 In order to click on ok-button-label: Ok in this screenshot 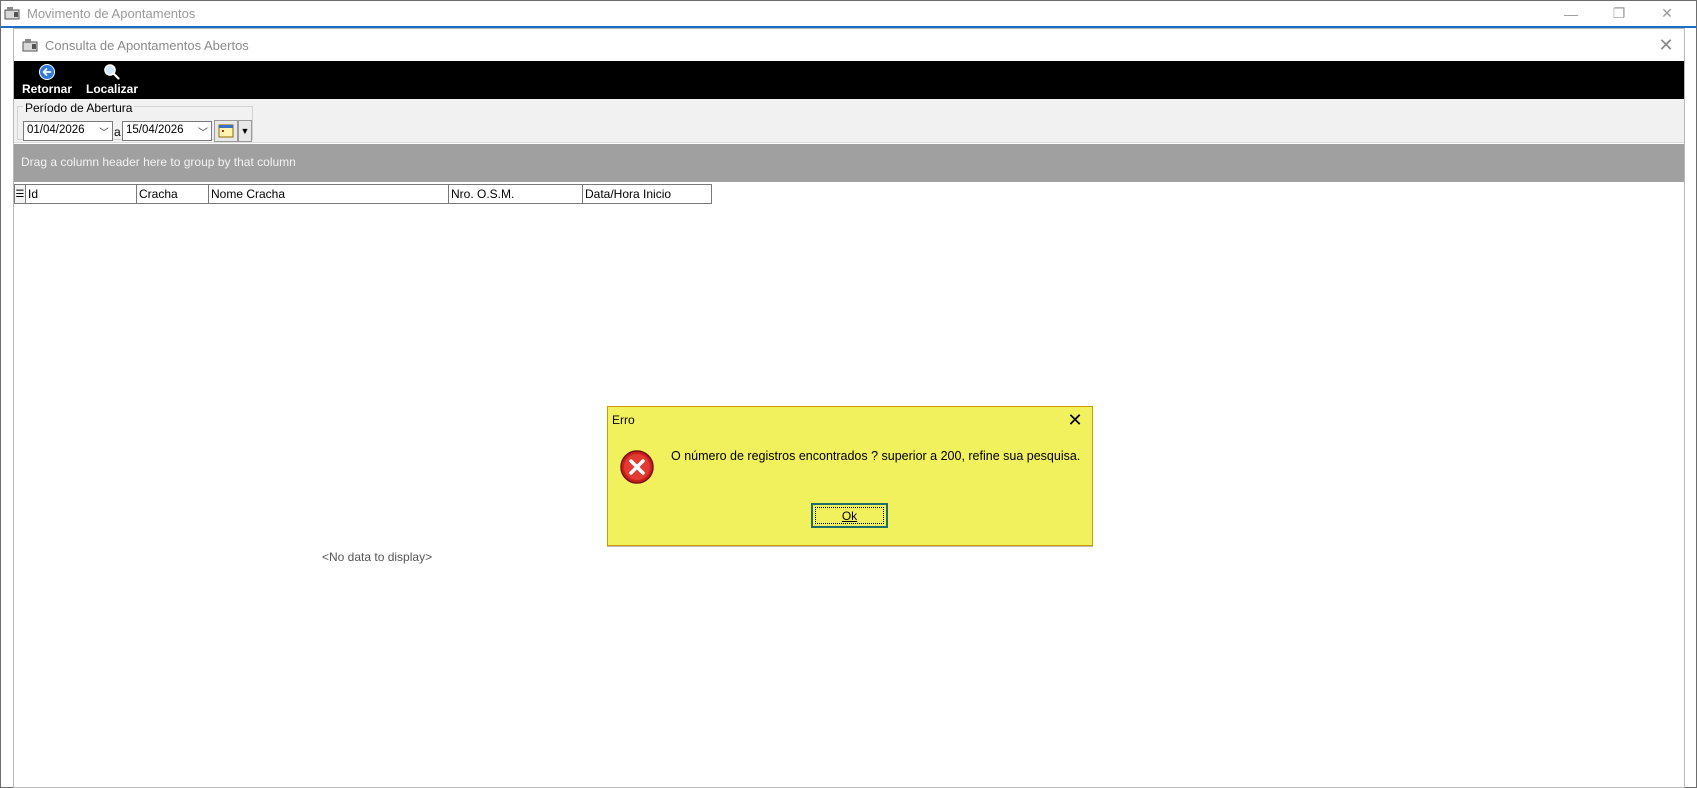, I will do `click(849, 515)`.